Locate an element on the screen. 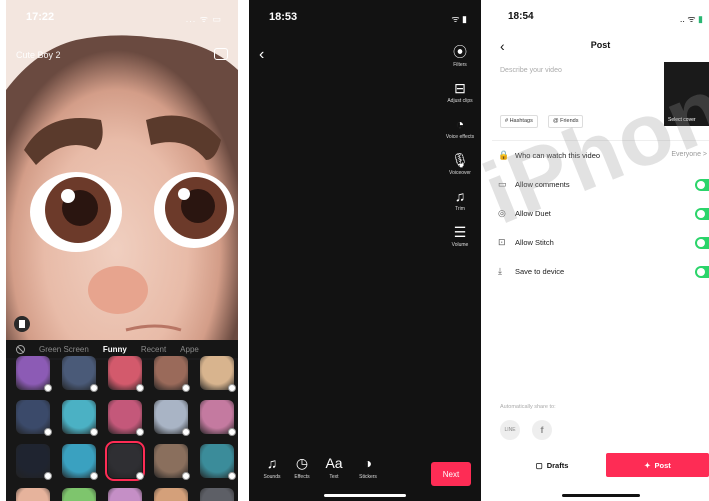  music-note-icon: ♫ is located at coordinates (272, 463).